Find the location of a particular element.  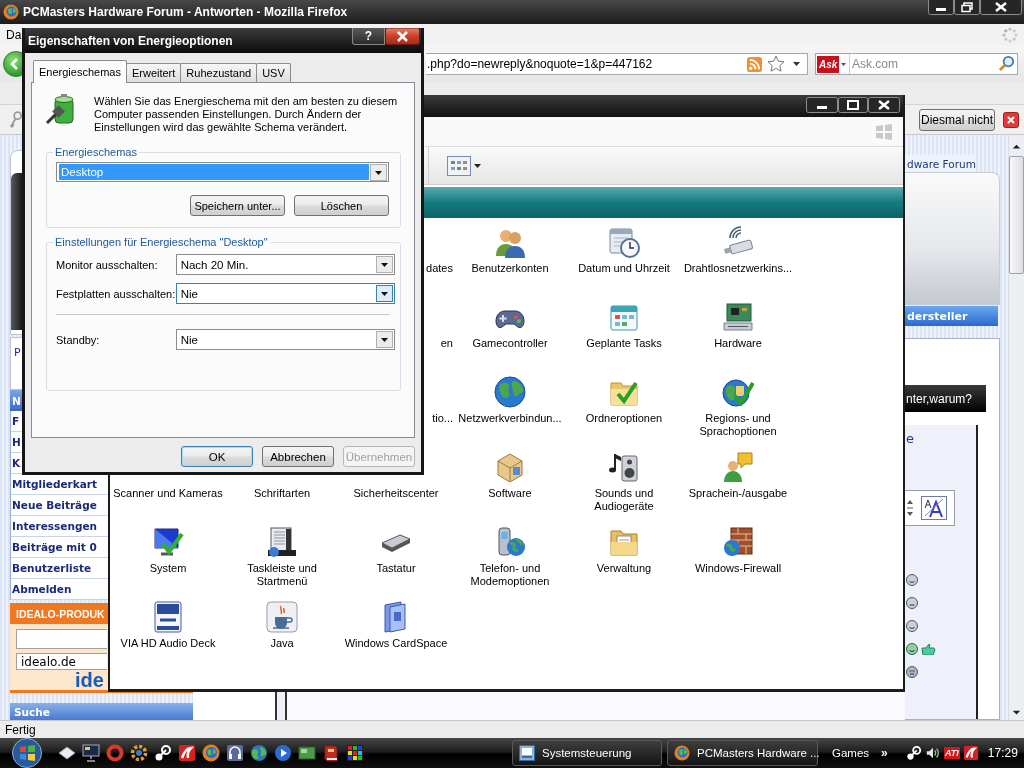

scrollbar-track is located at coordinates (1016, 427).